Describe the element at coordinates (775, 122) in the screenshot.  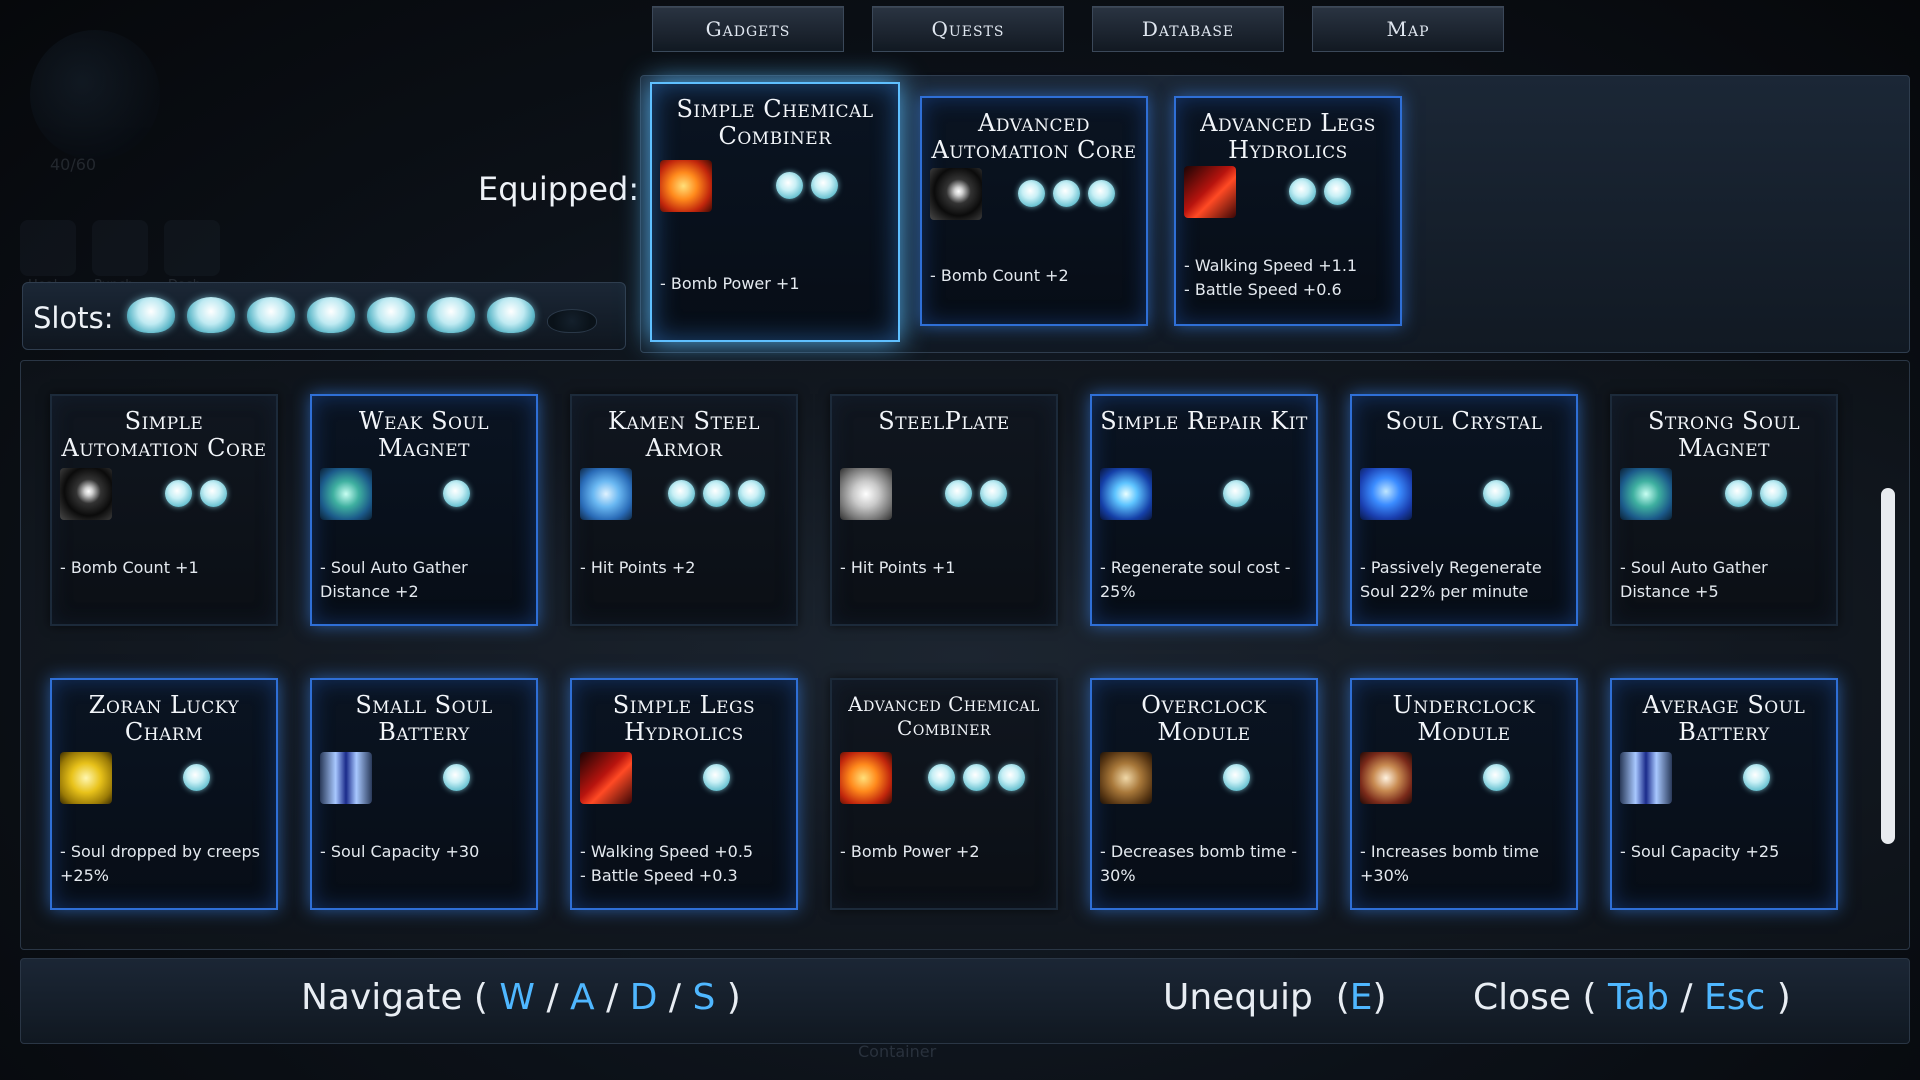
I see `gadget-title: Simple Chemical Combiner` at that location.